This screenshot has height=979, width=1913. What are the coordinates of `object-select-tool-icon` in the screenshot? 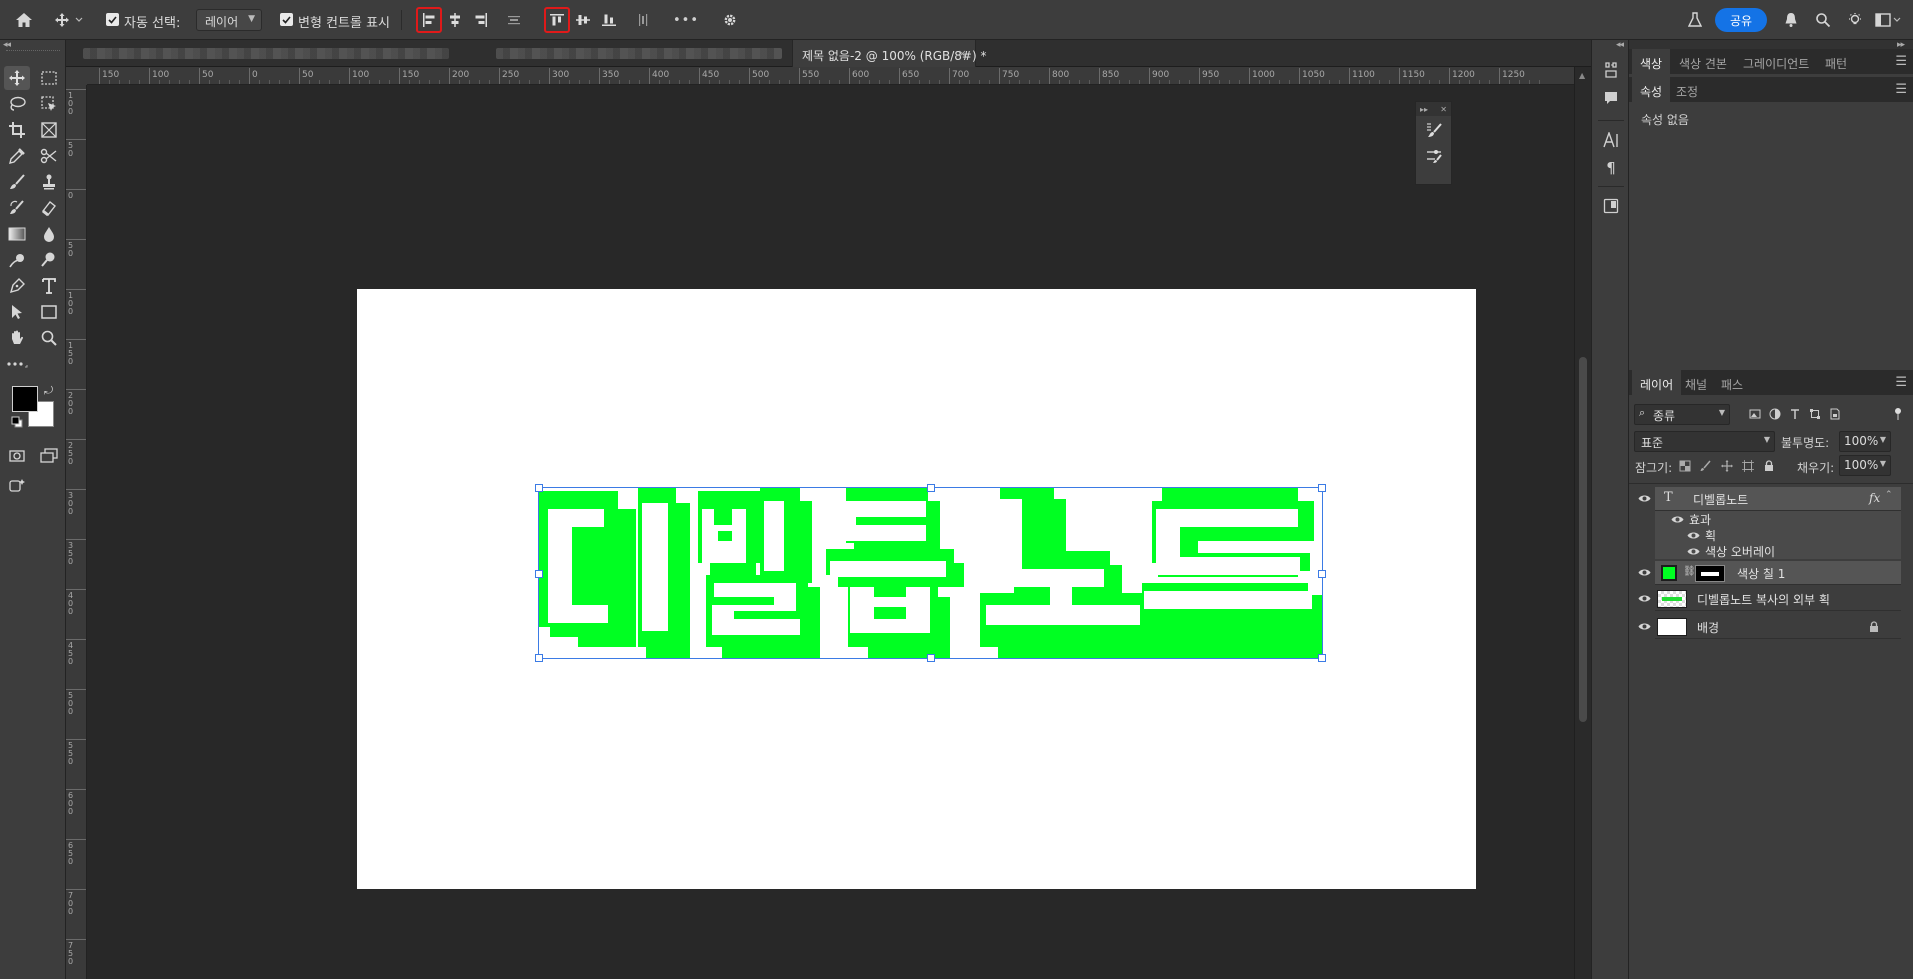 It's located at (49, 104).